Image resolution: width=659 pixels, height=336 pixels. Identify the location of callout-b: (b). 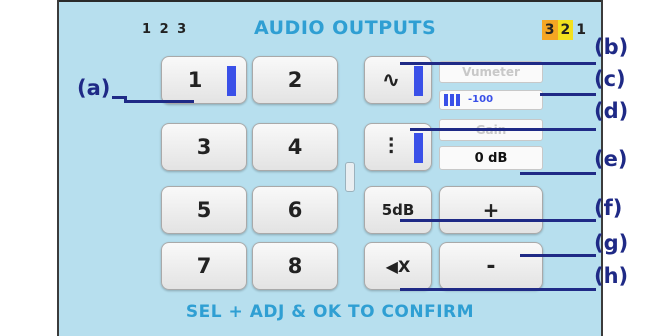
(611, 47).